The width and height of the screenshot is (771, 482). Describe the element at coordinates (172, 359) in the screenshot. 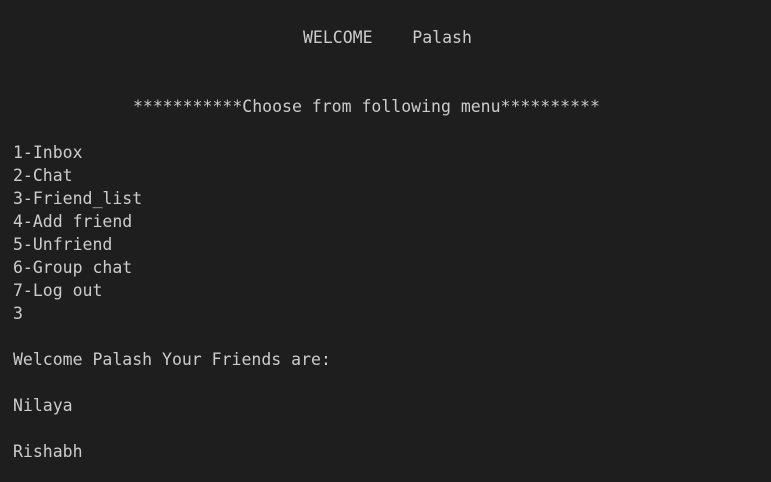

I see `friends-header: Welcome Palash Your Friends are:` at that location.